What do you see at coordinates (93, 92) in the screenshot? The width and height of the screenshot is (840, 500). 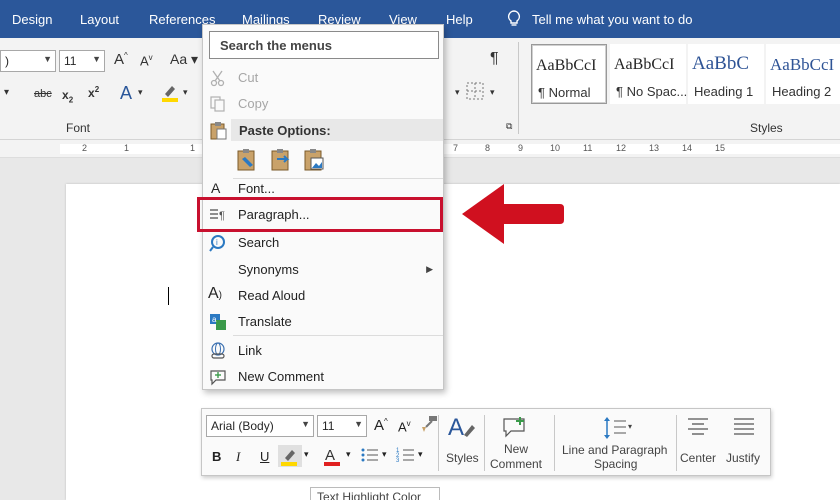 I see `superscript-icon: x2` at bounding box center [93, 92].